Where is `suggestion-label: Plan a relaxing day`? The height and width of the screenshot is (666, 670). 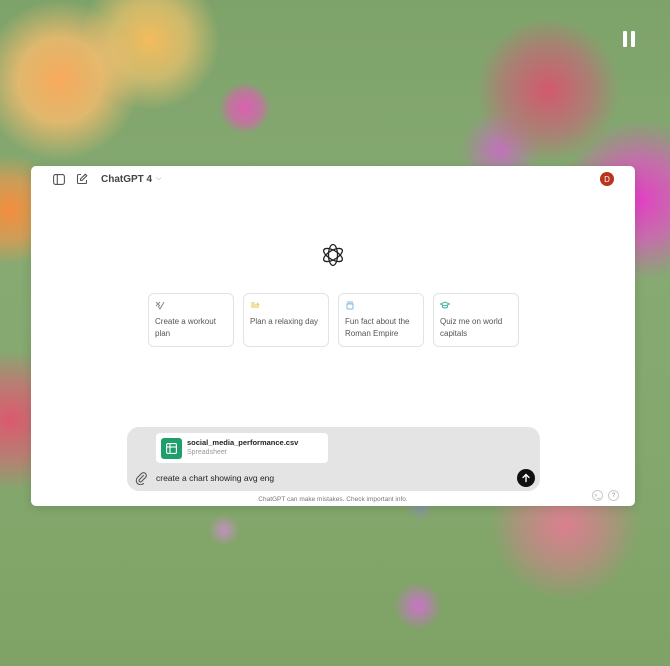
suggestion-label: Plan a relaxing day is located at coordinates (284, 321).